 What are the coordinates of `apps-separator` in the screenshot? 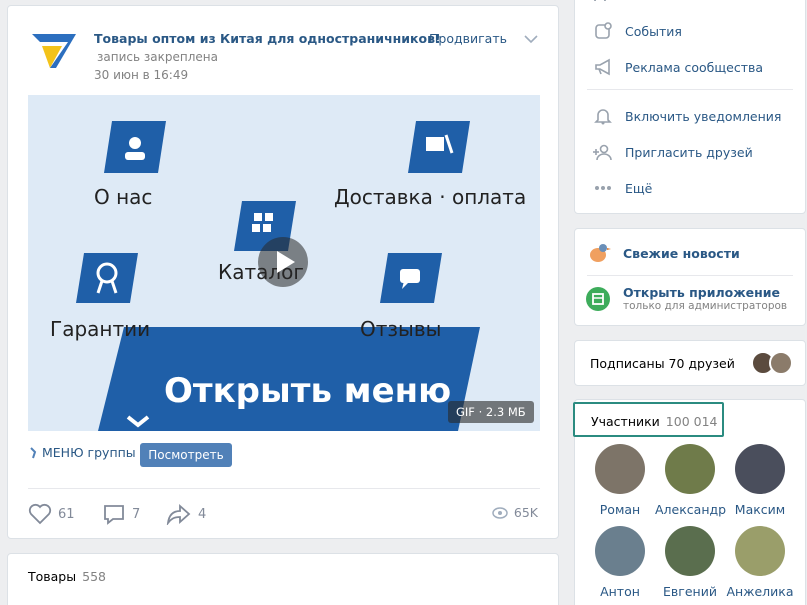 It's located at (690, 275).